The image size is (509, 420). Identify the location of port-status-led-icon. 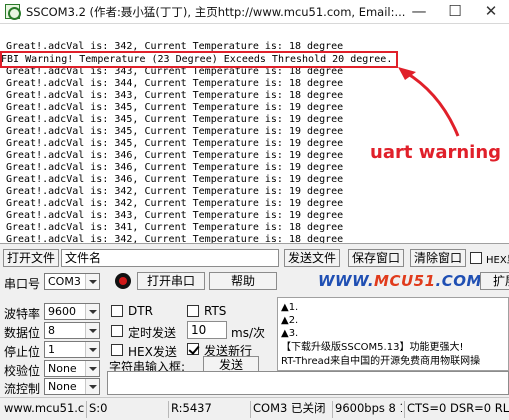
(123, 281).